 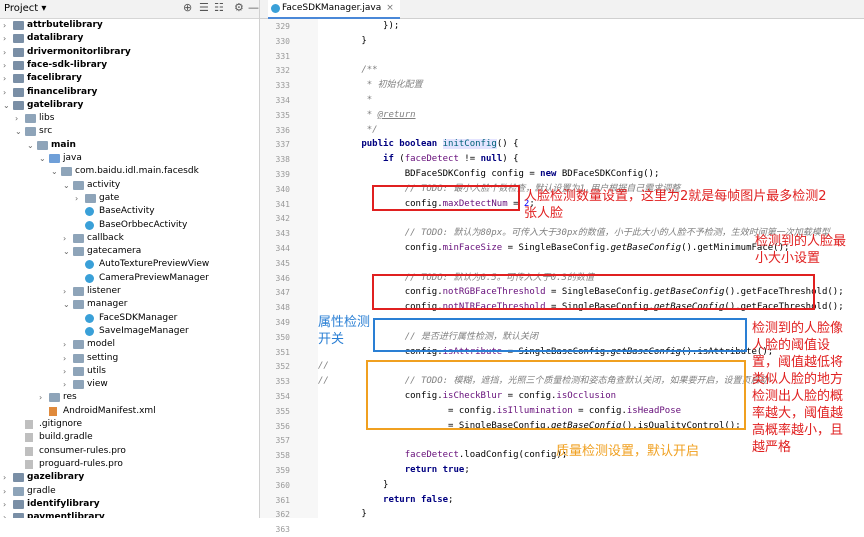 What do you see at coordinates (219, 7) in the screenshot?
I see `collapse-all-icon: ☷` at bounding box center [219, 7].